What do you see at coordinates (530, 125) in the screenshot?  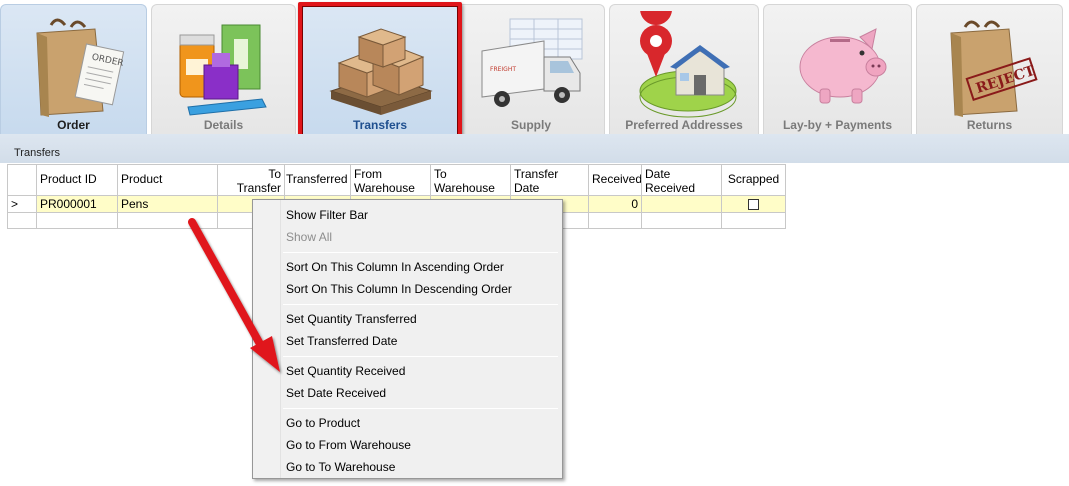 I see `tab-supply-label: Supply` at bounding box center [530, 125].